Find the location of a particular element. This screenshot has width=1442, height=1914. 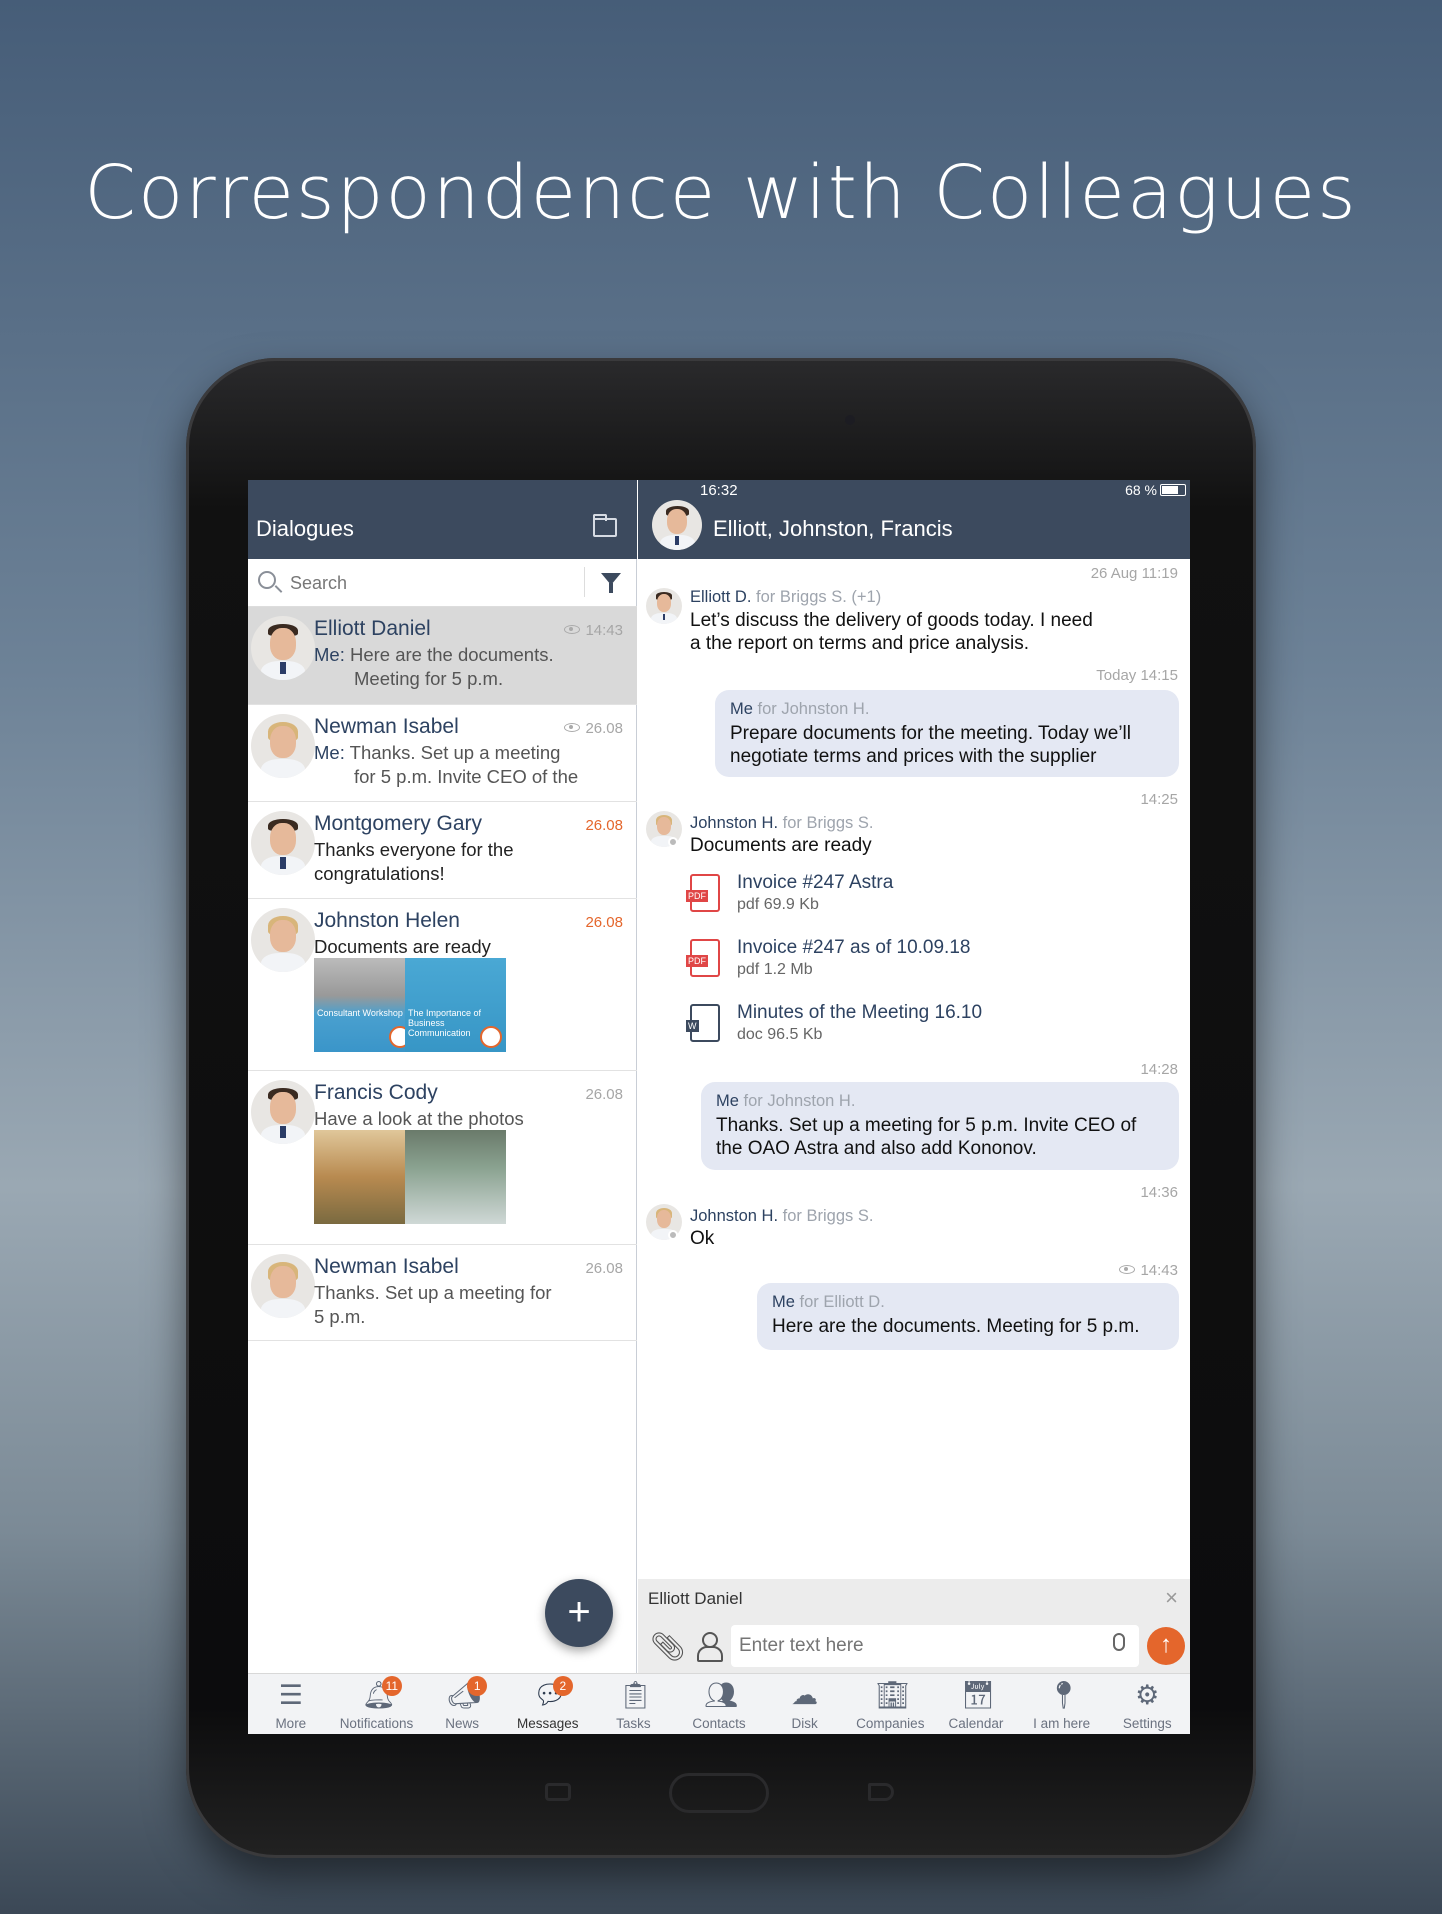

dialogue-preview: Thanks everyone for the congratulations! is located at coordinates (414, 861).